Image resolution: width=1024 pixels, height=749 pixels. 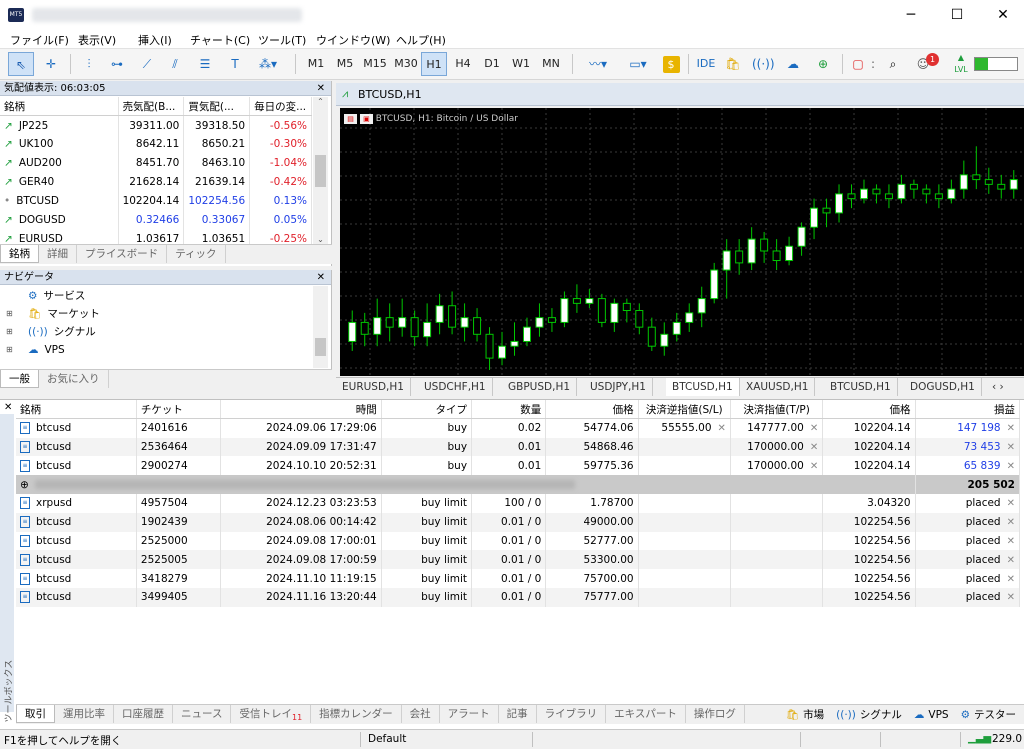 What do you see at coordinates (156, 236) in the screenshot?
I see `market-watch-row: ↗ EURUSD 1.03617 1.03651 -0.25%` at bounding box center [156, 236].